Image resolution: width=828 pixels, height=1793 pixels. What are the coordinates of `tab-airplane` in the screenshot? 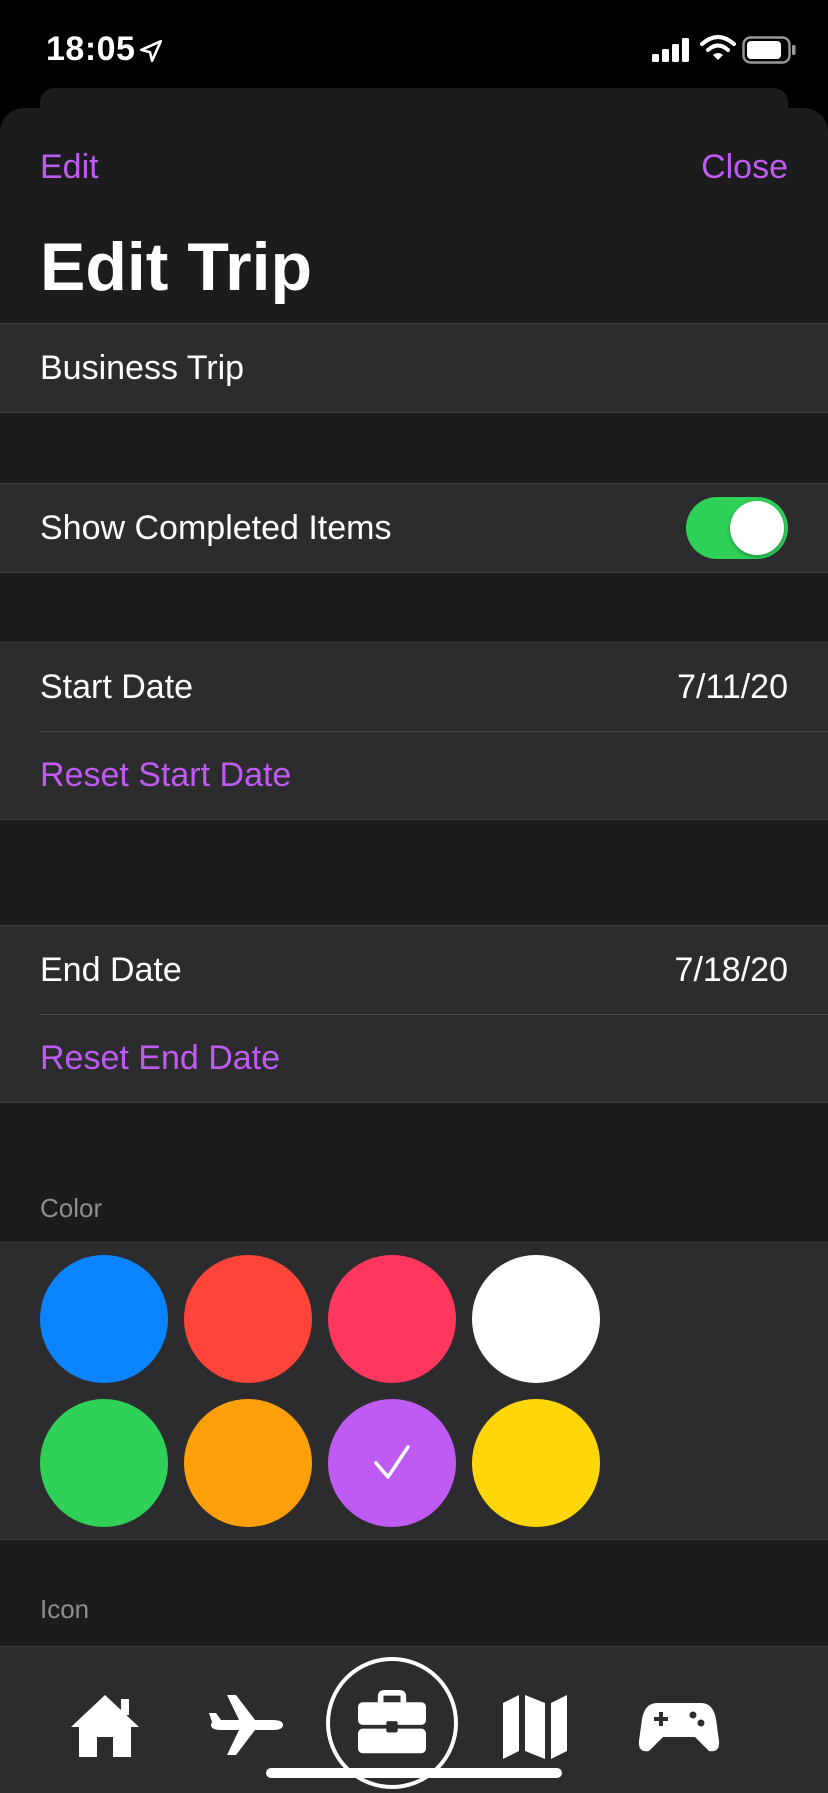 It's located at (247, 1725).